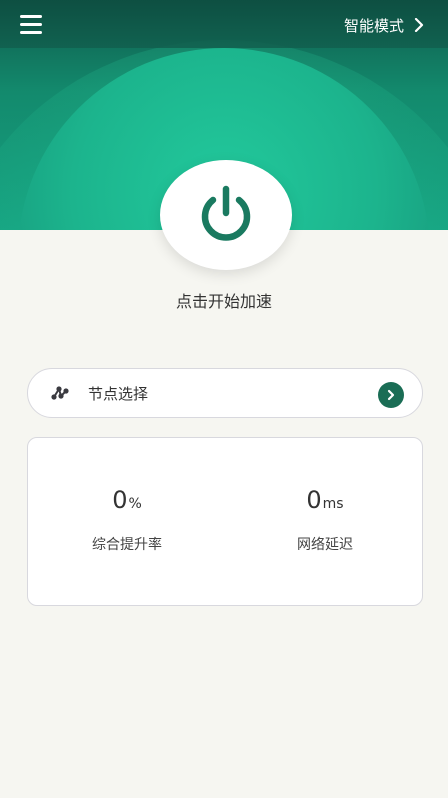  What do you see at coordinates (314, 500) in the screenshot?
I see `latency-value: 0` at bounding box center [314, 500].